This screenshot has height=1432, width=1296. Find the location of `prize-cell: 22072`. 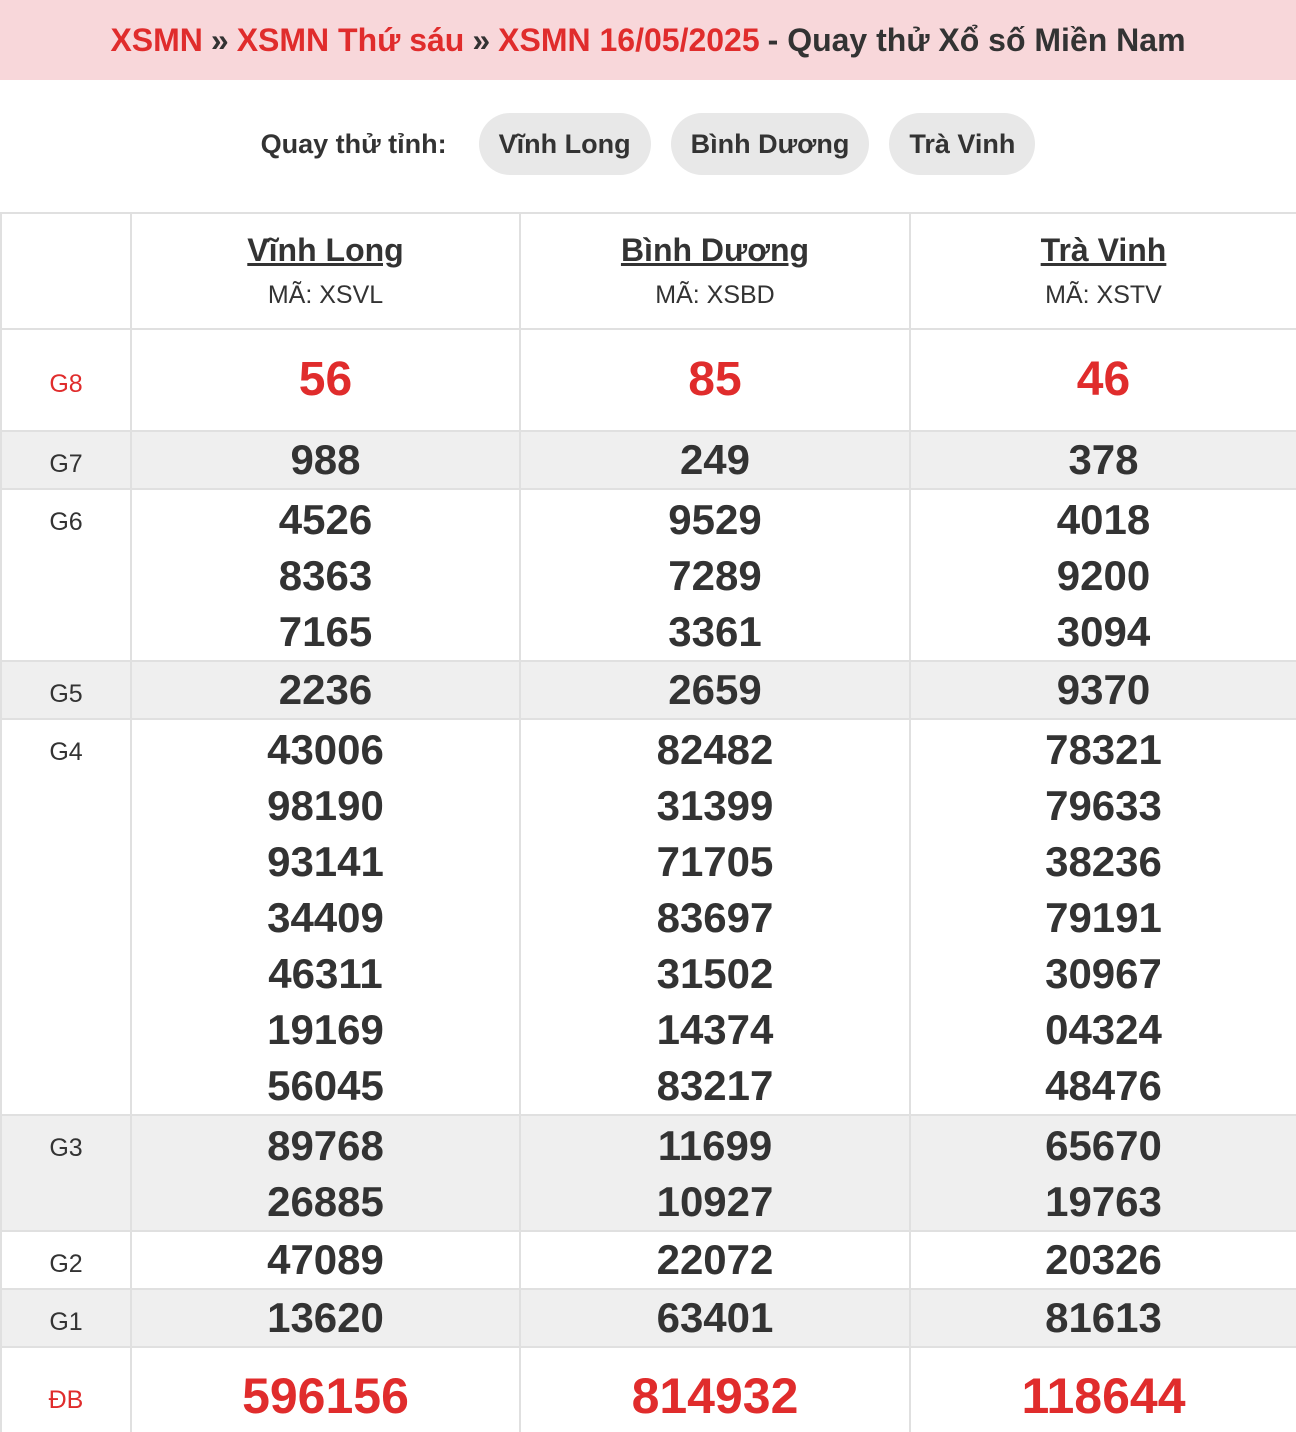

prize-cell: 22072 is located at coordinates (715, 1260).